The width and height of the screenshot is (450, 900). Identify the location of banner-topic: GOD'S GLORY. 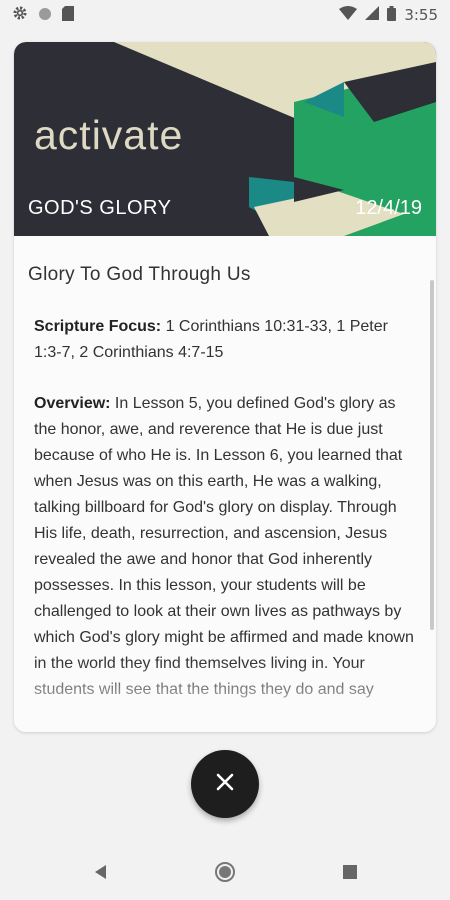
(100, 208).